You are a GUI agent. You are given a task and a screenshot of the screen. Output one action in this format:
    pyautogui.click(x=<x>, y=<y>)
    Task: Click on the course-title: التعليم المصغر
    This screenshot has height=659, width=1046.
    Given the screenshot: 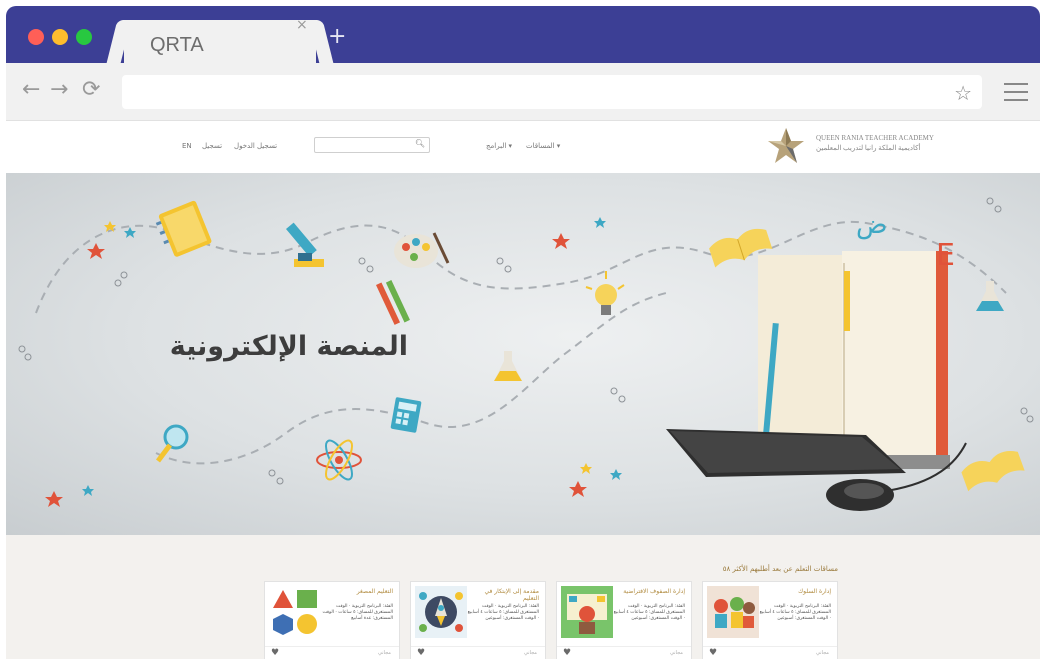 What is the action you would take?
    pyautogui.click(x=357, y=591)
    